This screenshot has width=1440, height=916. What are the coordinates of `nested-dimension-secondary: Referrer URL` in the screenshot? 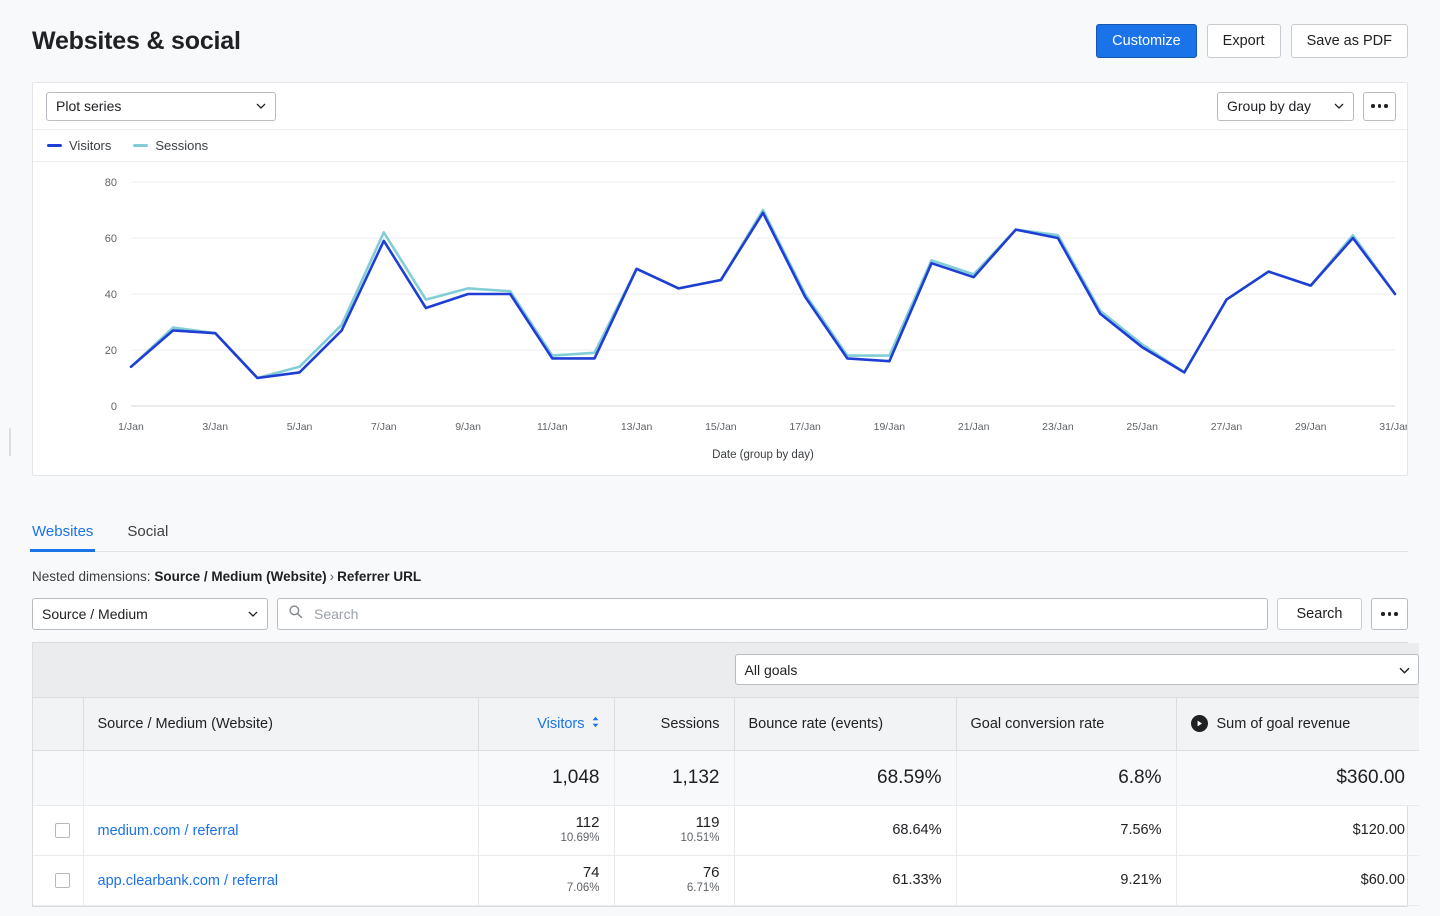 It's located at (379, 576).